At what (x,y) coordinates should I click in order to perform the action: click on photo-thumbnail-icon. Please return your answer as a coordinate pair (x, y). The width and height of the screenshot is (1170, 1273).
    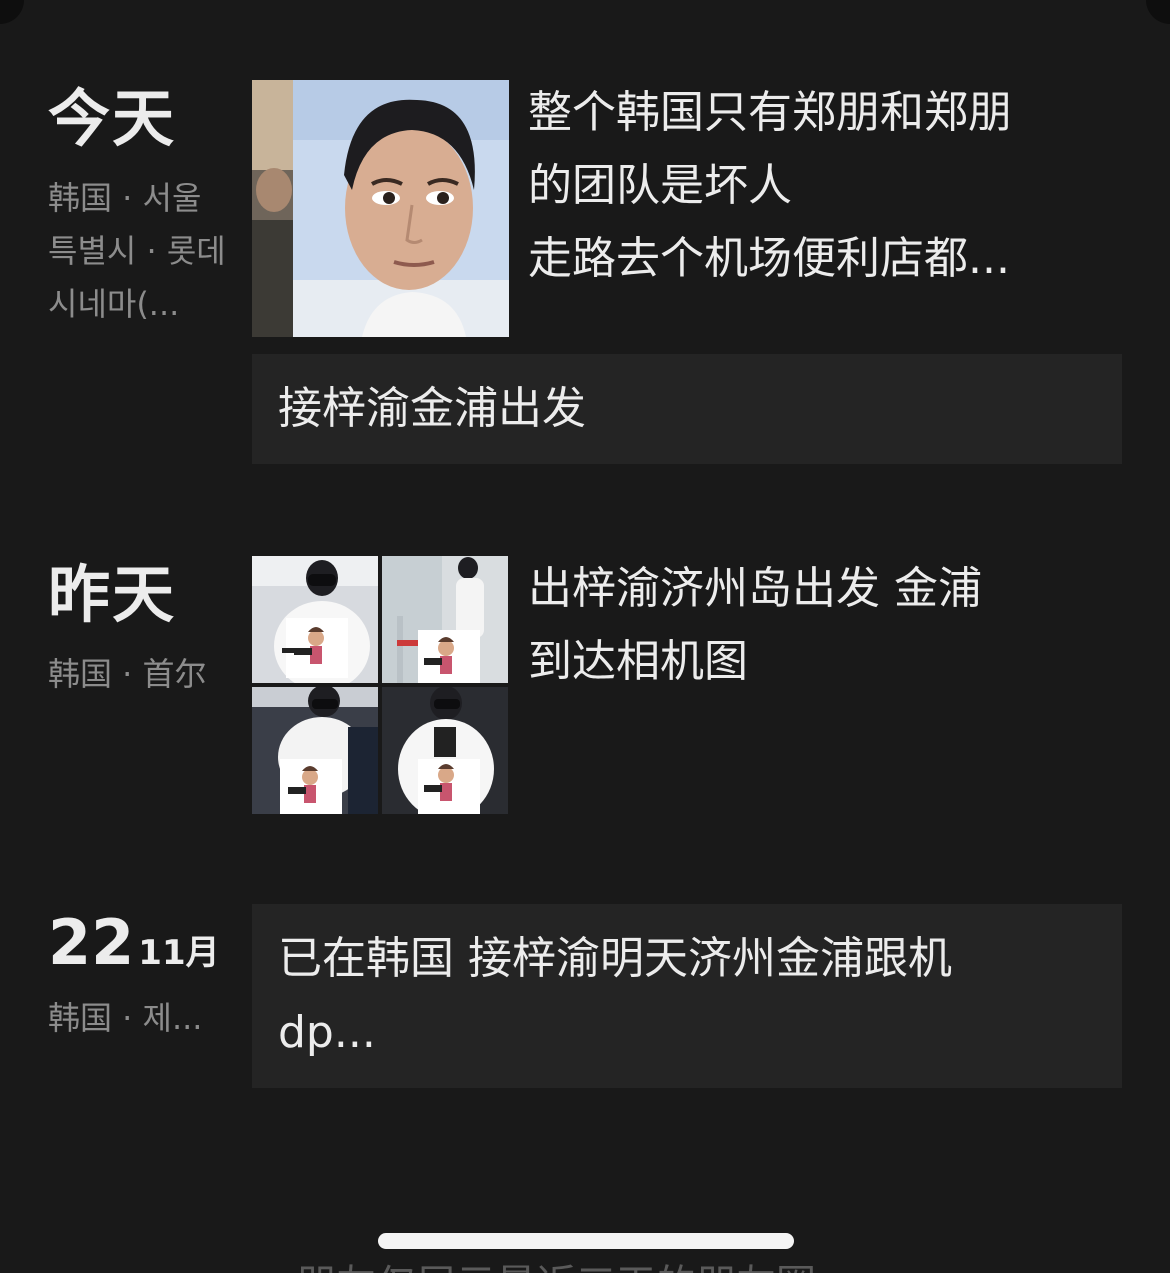
    Looking at the image, I should click on (380, 208).